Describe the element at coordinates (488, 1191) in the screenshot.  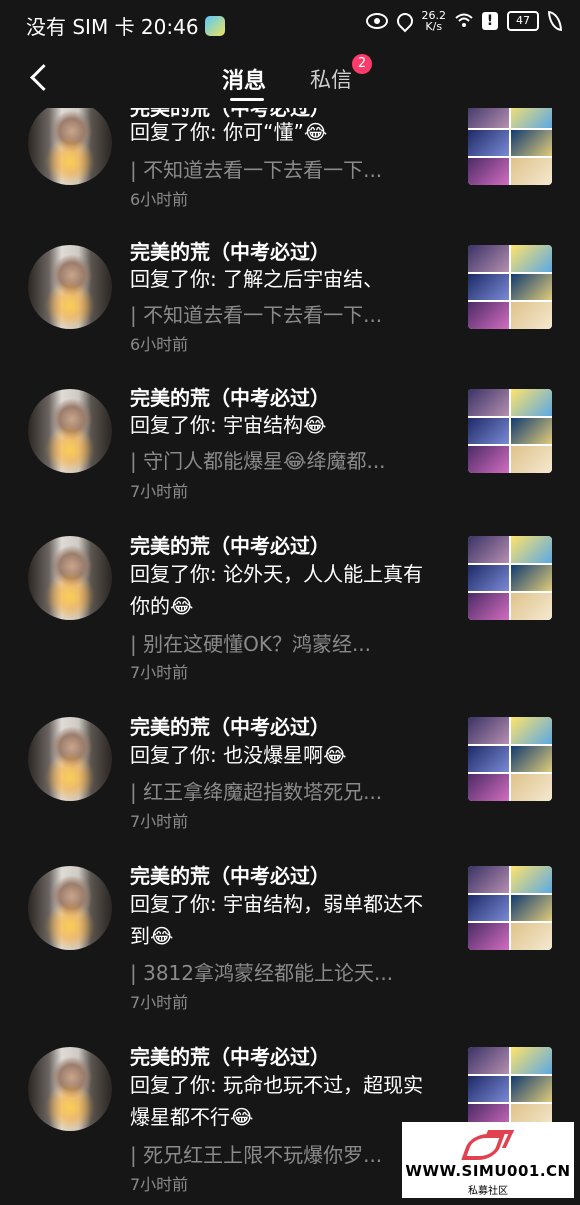
I see `watermark-subtitle: 私募社区` at that location.